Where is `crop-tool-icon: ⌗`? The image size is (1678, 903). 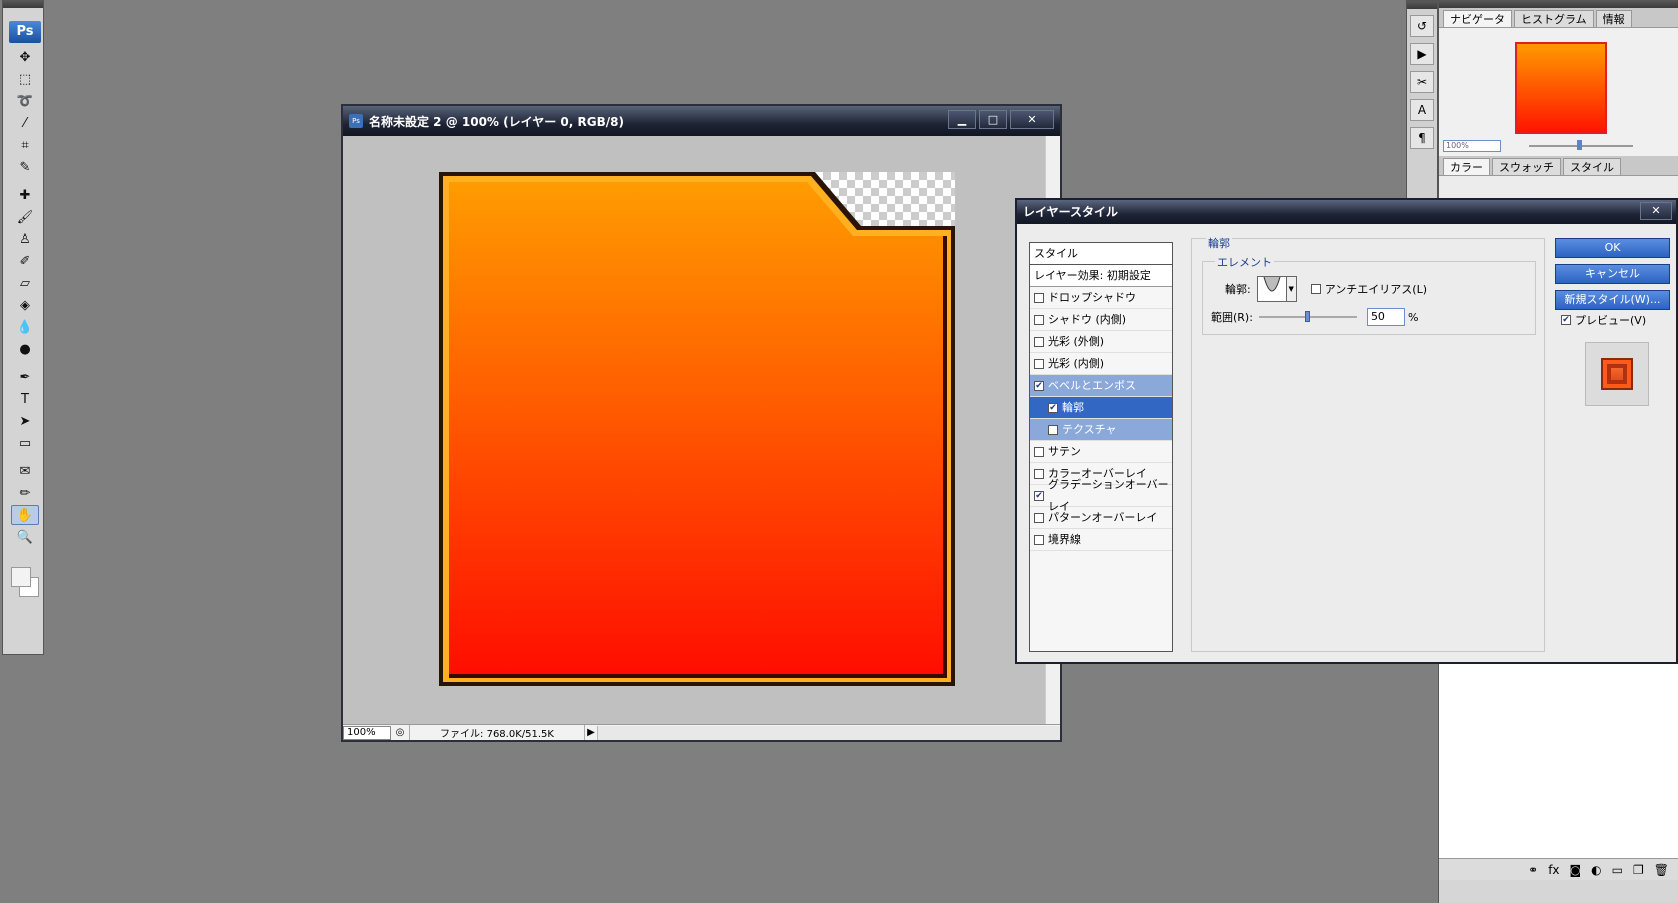 crop-tool-icon: ⌗ is located at coordinates (25, 145).